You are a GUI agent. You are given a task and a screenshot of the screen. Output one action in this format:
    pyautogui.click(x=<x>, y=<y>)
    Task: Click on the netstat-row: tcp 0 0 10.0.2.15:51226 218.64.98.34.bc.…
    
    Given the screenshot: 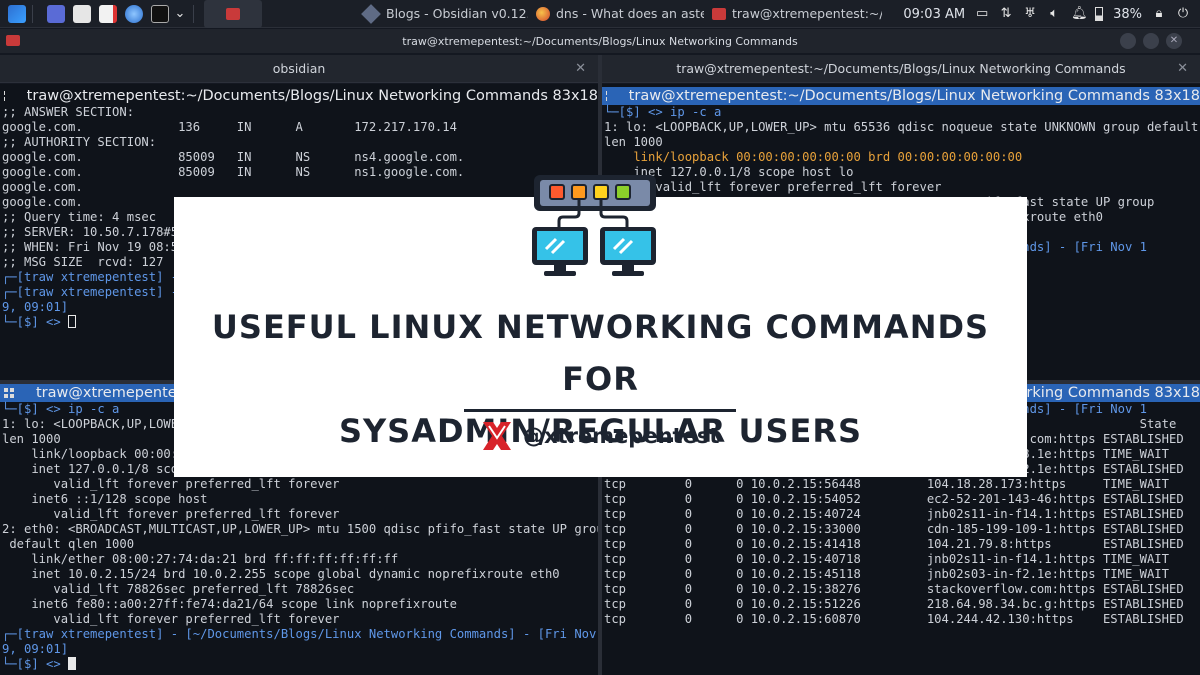 What is the action you would take?
    pyautogui.click(x=894, y=604)
    